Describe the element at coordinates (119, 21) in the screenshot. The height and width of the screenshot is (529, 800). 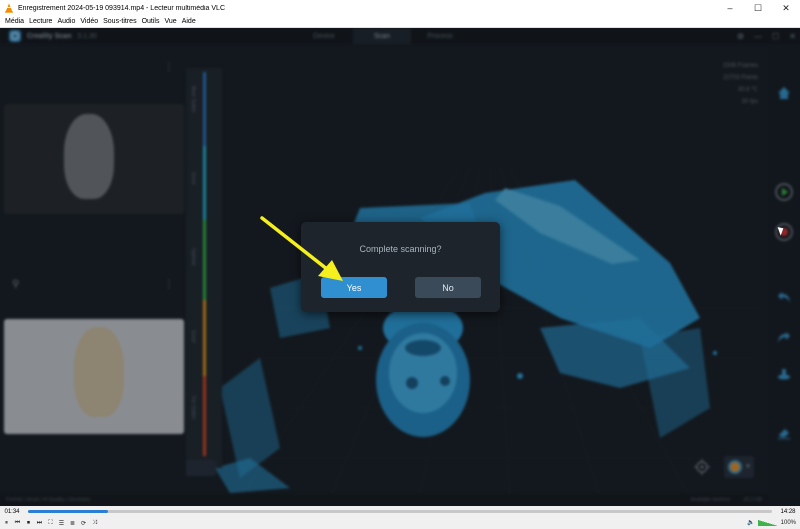
I see `menu-sous-titres: Sous-titres` at that location.